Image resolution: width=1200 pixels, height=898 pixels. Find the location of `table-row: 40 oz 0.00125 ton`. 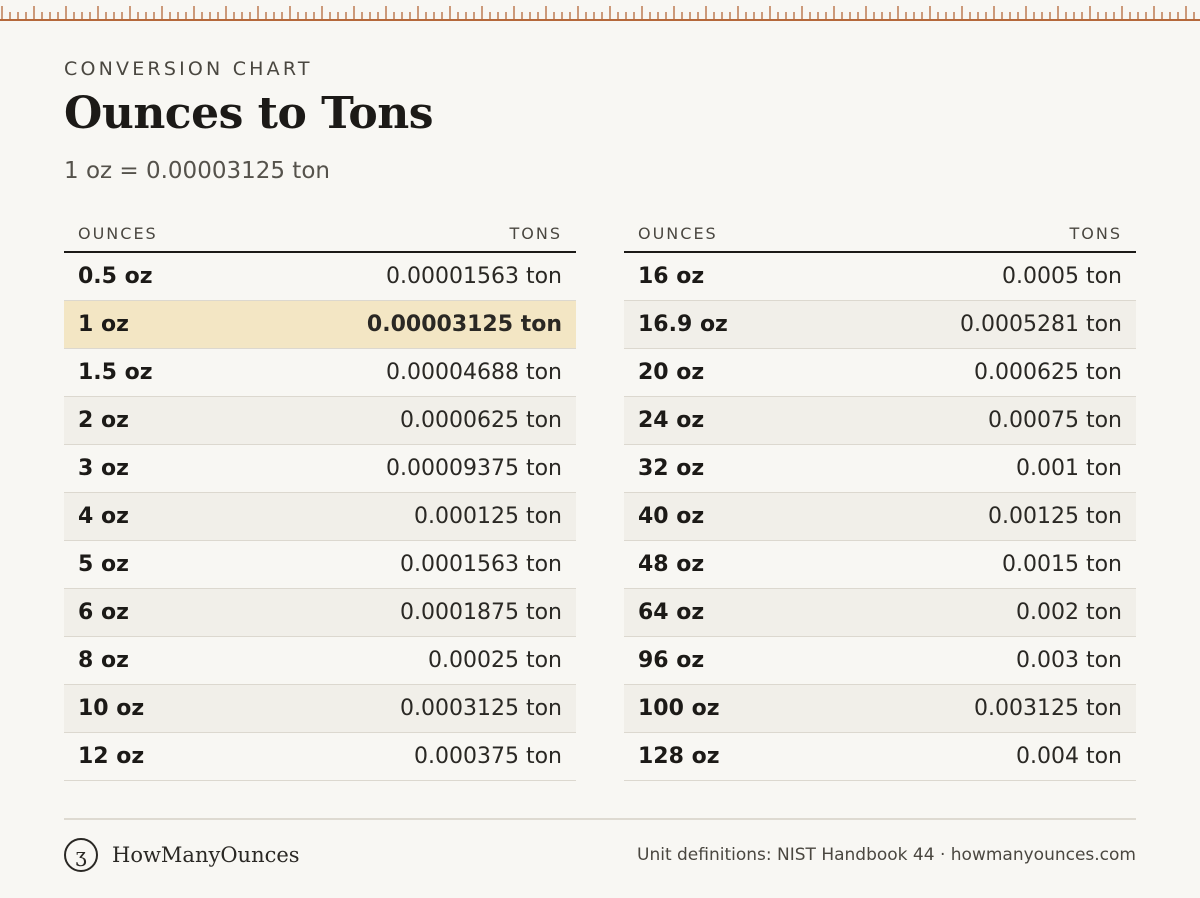

table-row: 40 oz 0.00125 ton is located at coordinates (880, 517).